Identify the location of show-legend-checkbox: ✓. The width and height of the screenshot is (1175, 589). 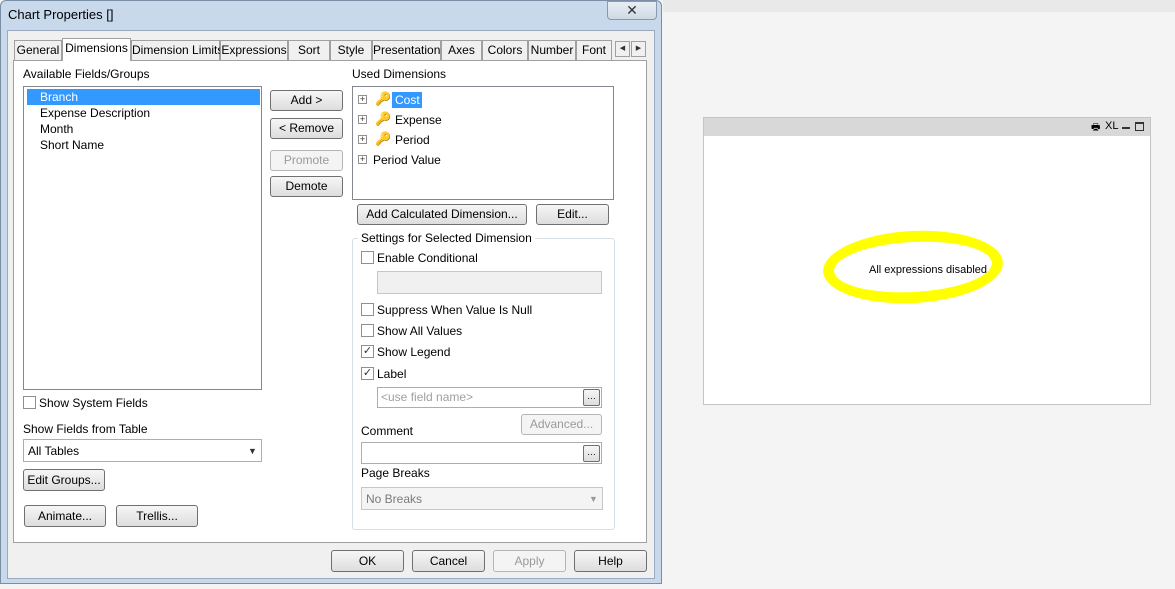
(367, 351).